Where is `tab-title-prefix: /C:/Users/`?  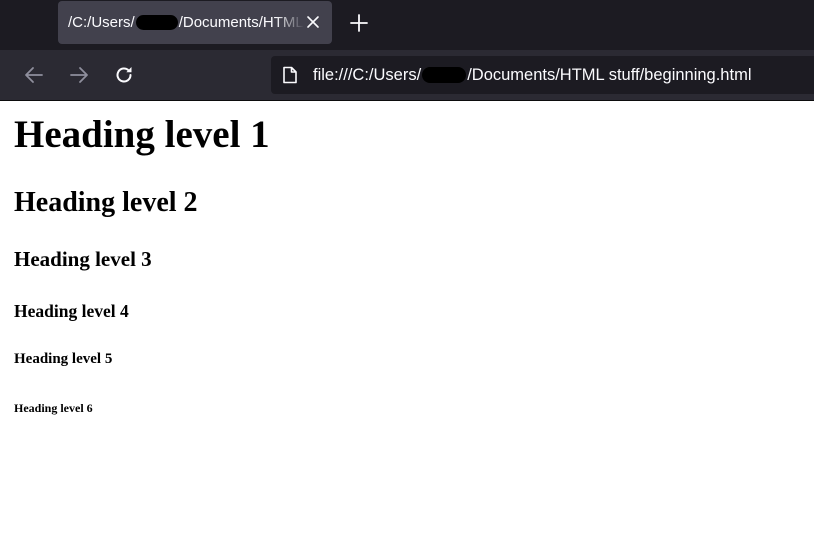 tab-title-prefix: /C:/Users/ is located at coordinates (101, 22).